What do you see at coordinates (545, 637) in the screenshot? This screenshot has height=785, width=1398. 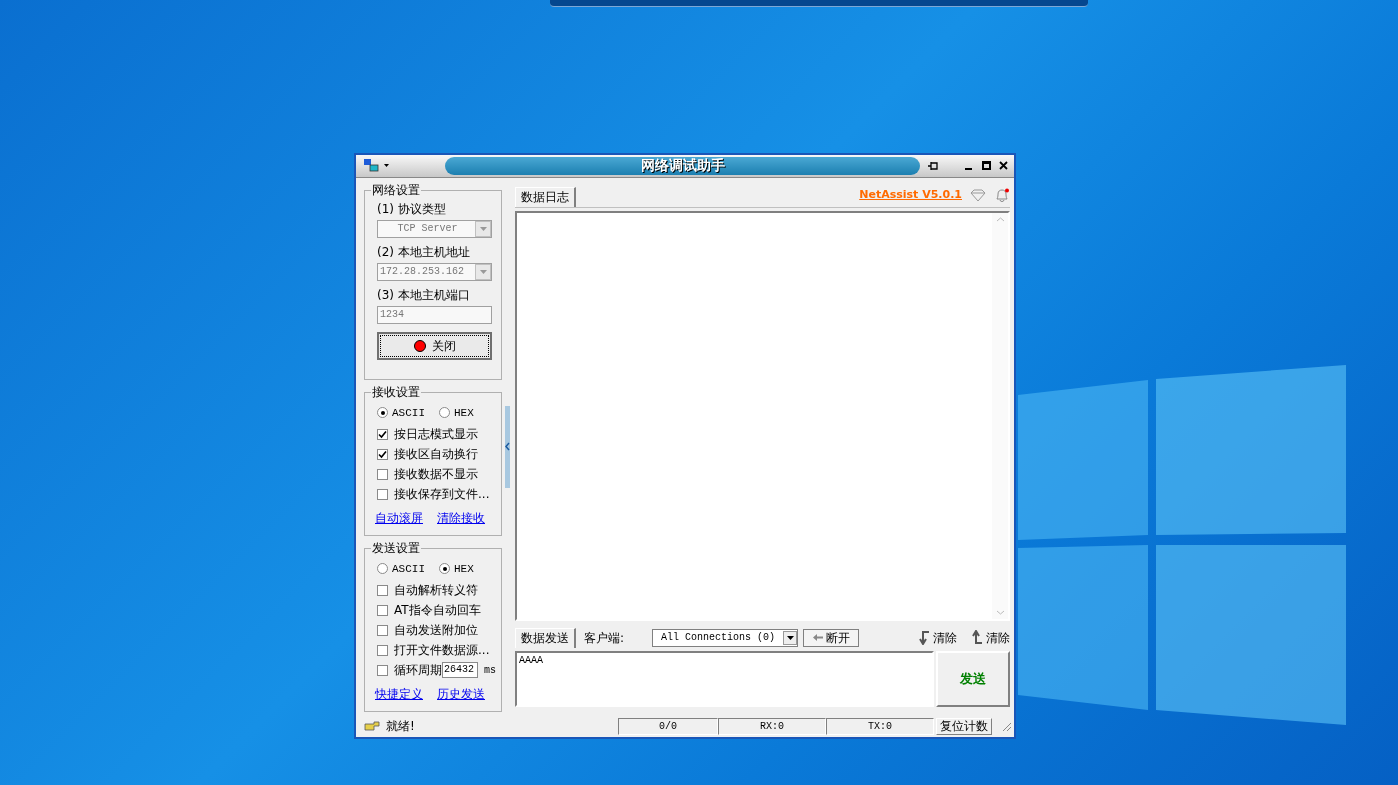 I see `send-tab: 数据发送` at bounding box center [545, 637].